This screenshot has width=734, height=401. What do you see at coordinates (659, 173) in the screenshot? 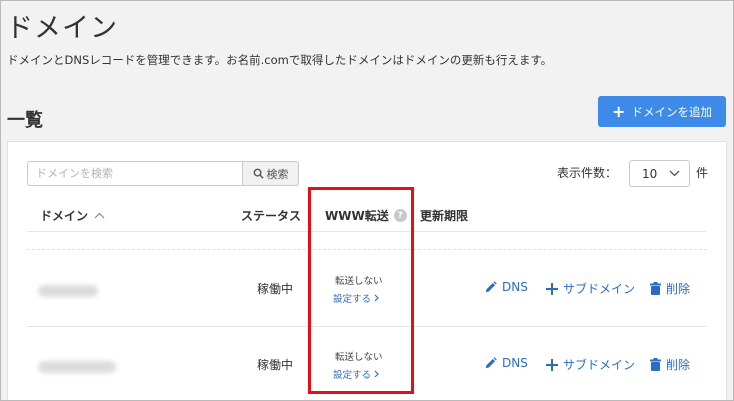
I see `per-page-select: 10` at bounding box center [659, 173].